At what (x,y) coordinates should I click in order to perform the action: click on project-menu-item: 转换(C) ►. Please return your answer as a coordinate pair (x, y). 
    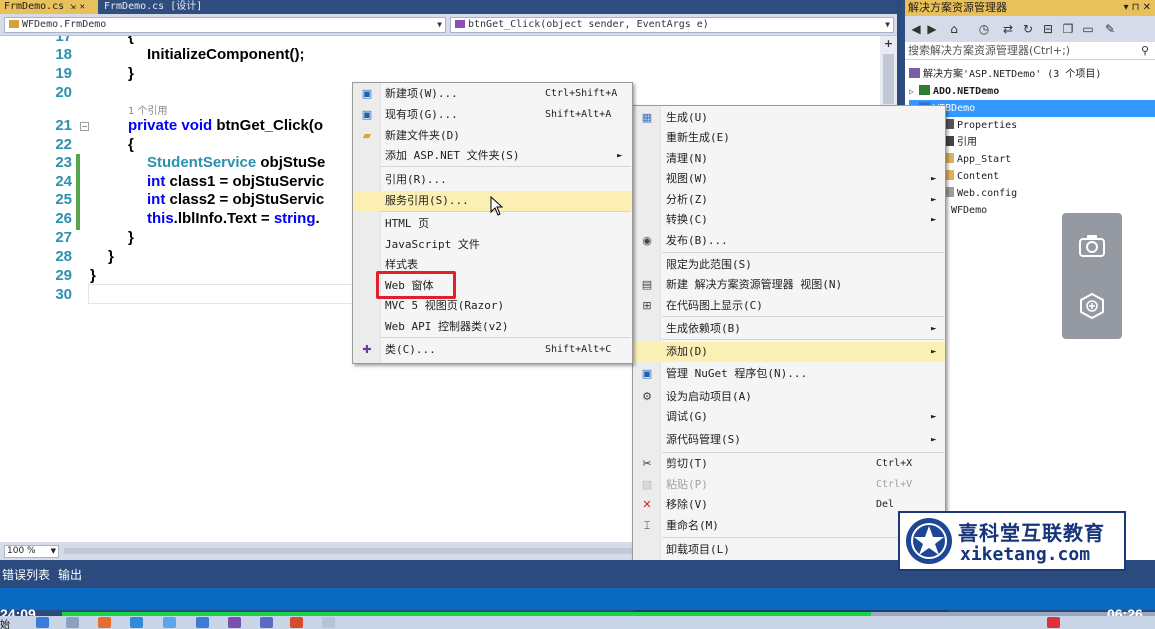
    Looking at the image, I should click on (789, 220).